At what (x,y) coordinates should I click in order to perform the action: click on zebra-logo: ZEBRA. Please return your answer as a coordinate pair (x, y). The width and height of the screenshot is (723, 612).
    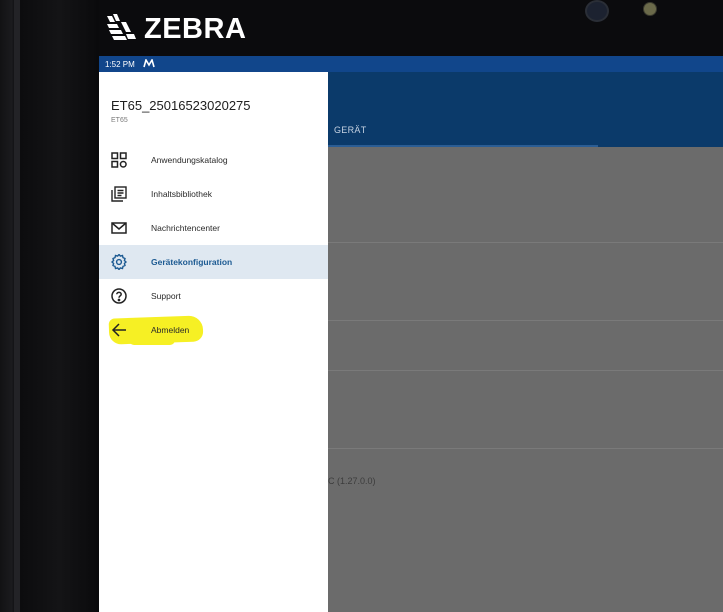
    Looking at the image, I should click on (175, 29).